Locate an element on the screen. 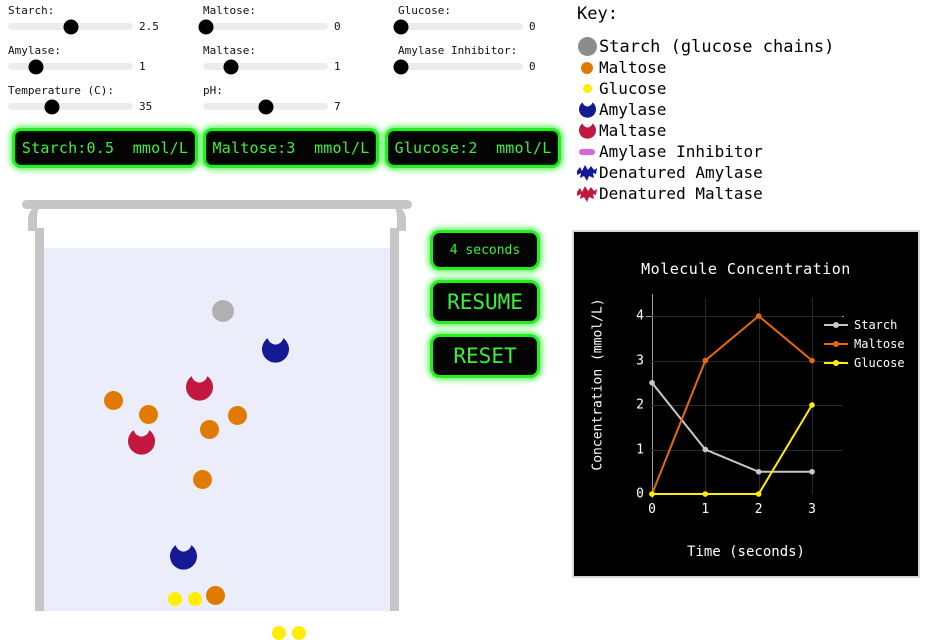  slider-label-maltose: Maltose: is located at coordinates (229, 10).